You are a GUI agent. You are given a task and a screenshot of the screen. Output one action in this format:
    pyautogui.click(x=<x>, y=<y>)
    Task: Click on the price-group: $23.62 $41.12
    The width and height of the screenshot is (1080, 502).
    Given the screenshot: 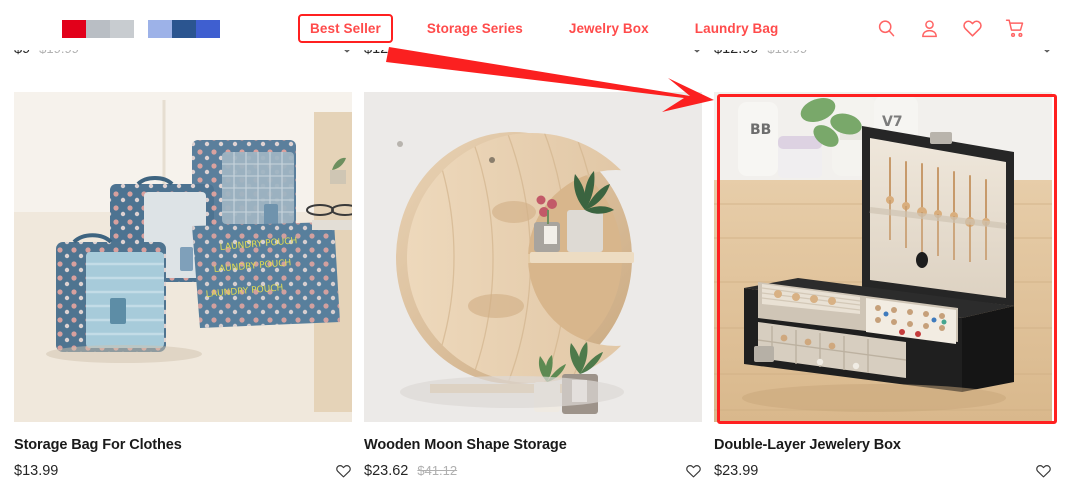 What is the action you would take?
    pyautogui.click(x=410, y=471)
    